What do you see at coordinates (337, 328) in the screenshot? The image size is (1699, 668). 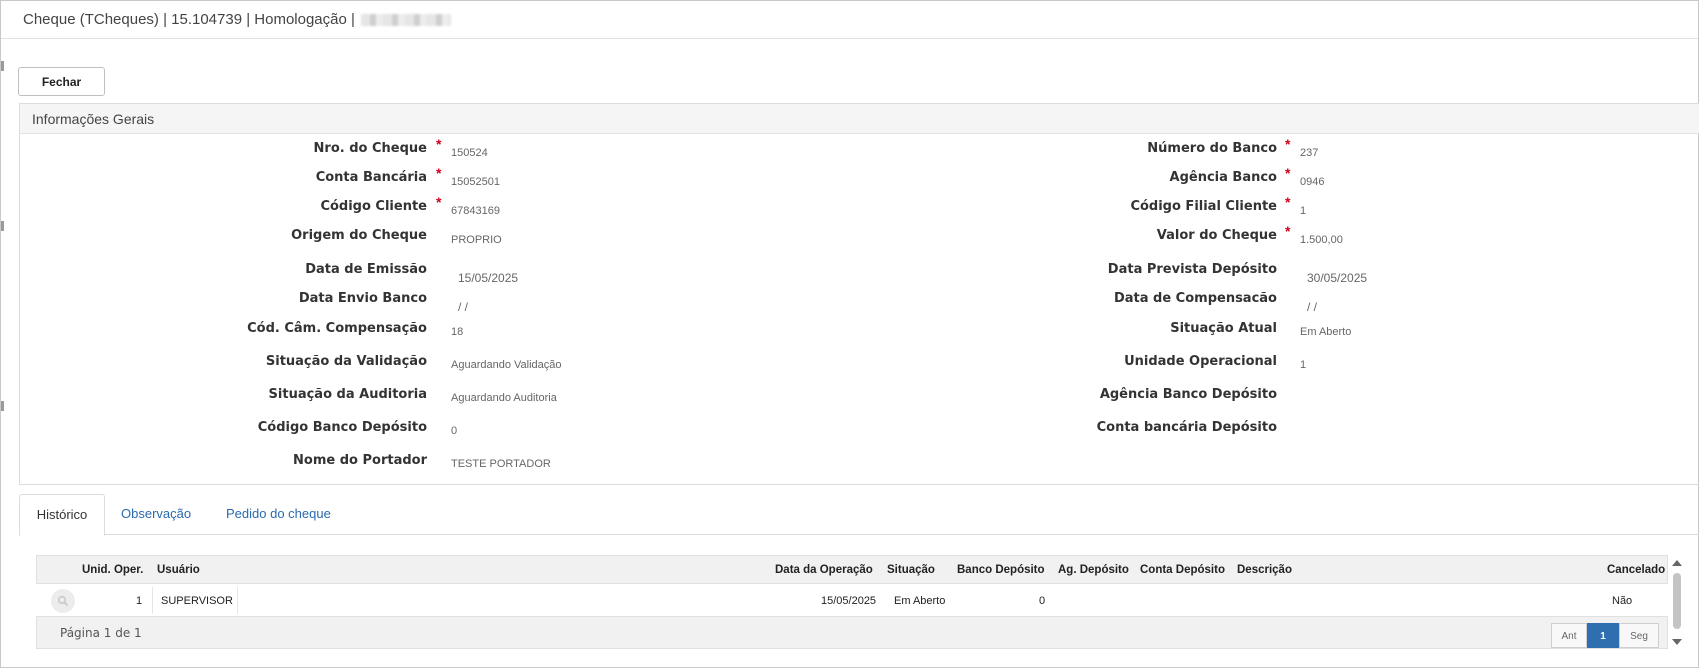 I see `label-cod-cam-compensacao: Cód. Câm. Compensação` at bounding box center [337, 328].